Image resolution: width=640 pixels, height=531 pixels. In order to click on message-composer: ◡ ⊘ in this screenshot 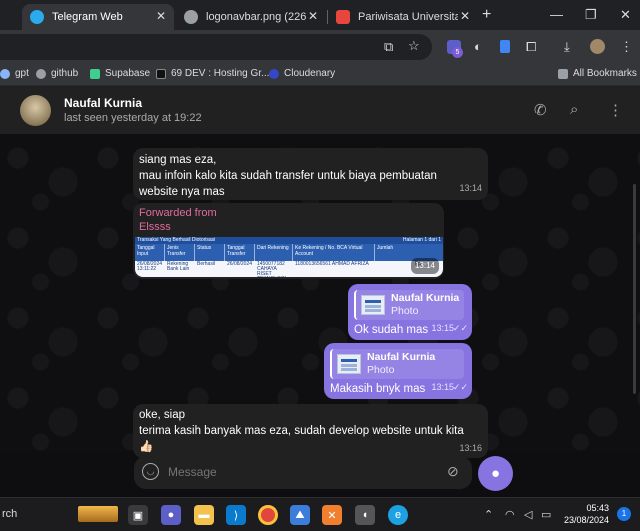, I will do `click(303, 472)`.